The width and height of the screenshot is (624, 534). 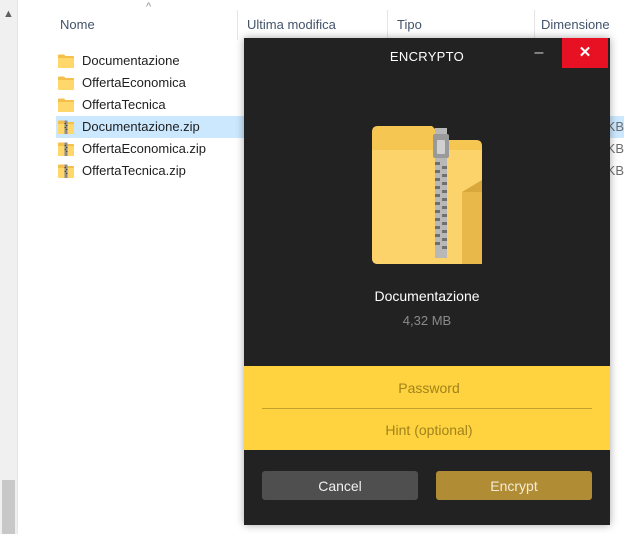 What do you see at coordinates (409, 25) in the screenshot?
I see `column-header-type: Tipo` at bounding box center [409, 25].